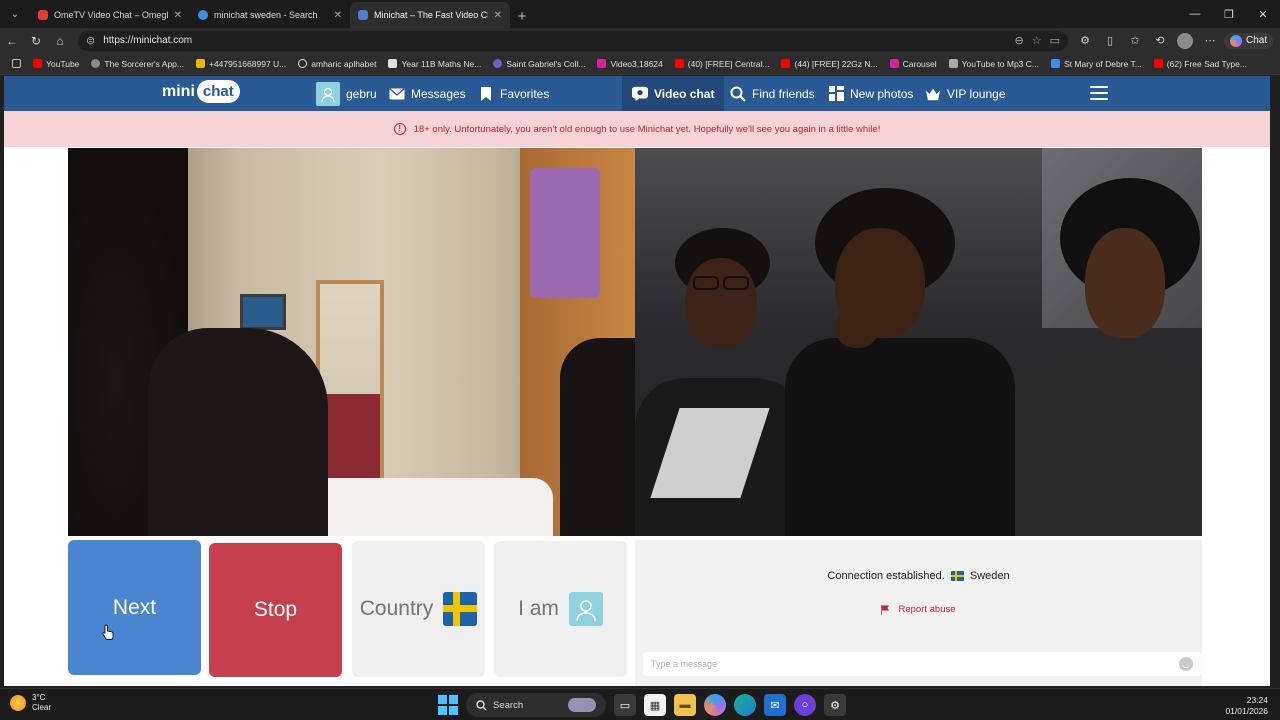 This screenshot has height=720, width=1280. Describe the element at coordinates (15, 14) in the screenshot. I see `tab-list-button: ⌄` at that location.